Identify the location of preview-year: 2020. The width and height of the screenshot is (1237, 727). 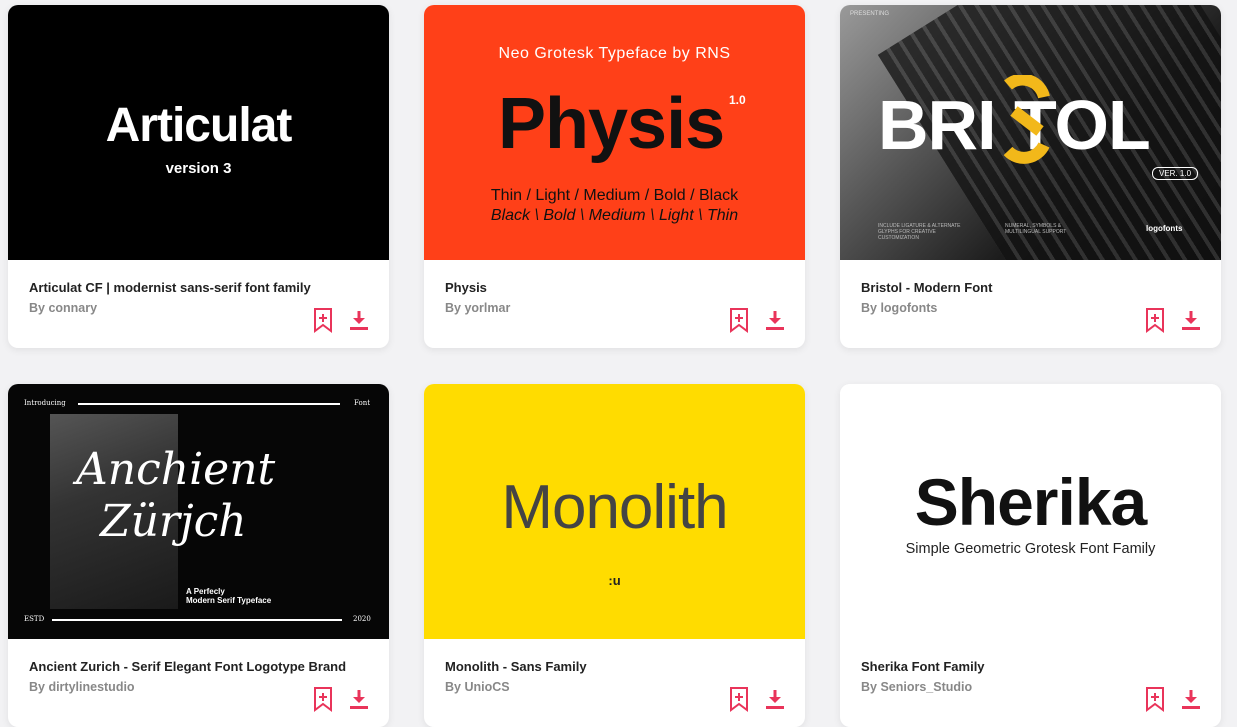
(362, 619).